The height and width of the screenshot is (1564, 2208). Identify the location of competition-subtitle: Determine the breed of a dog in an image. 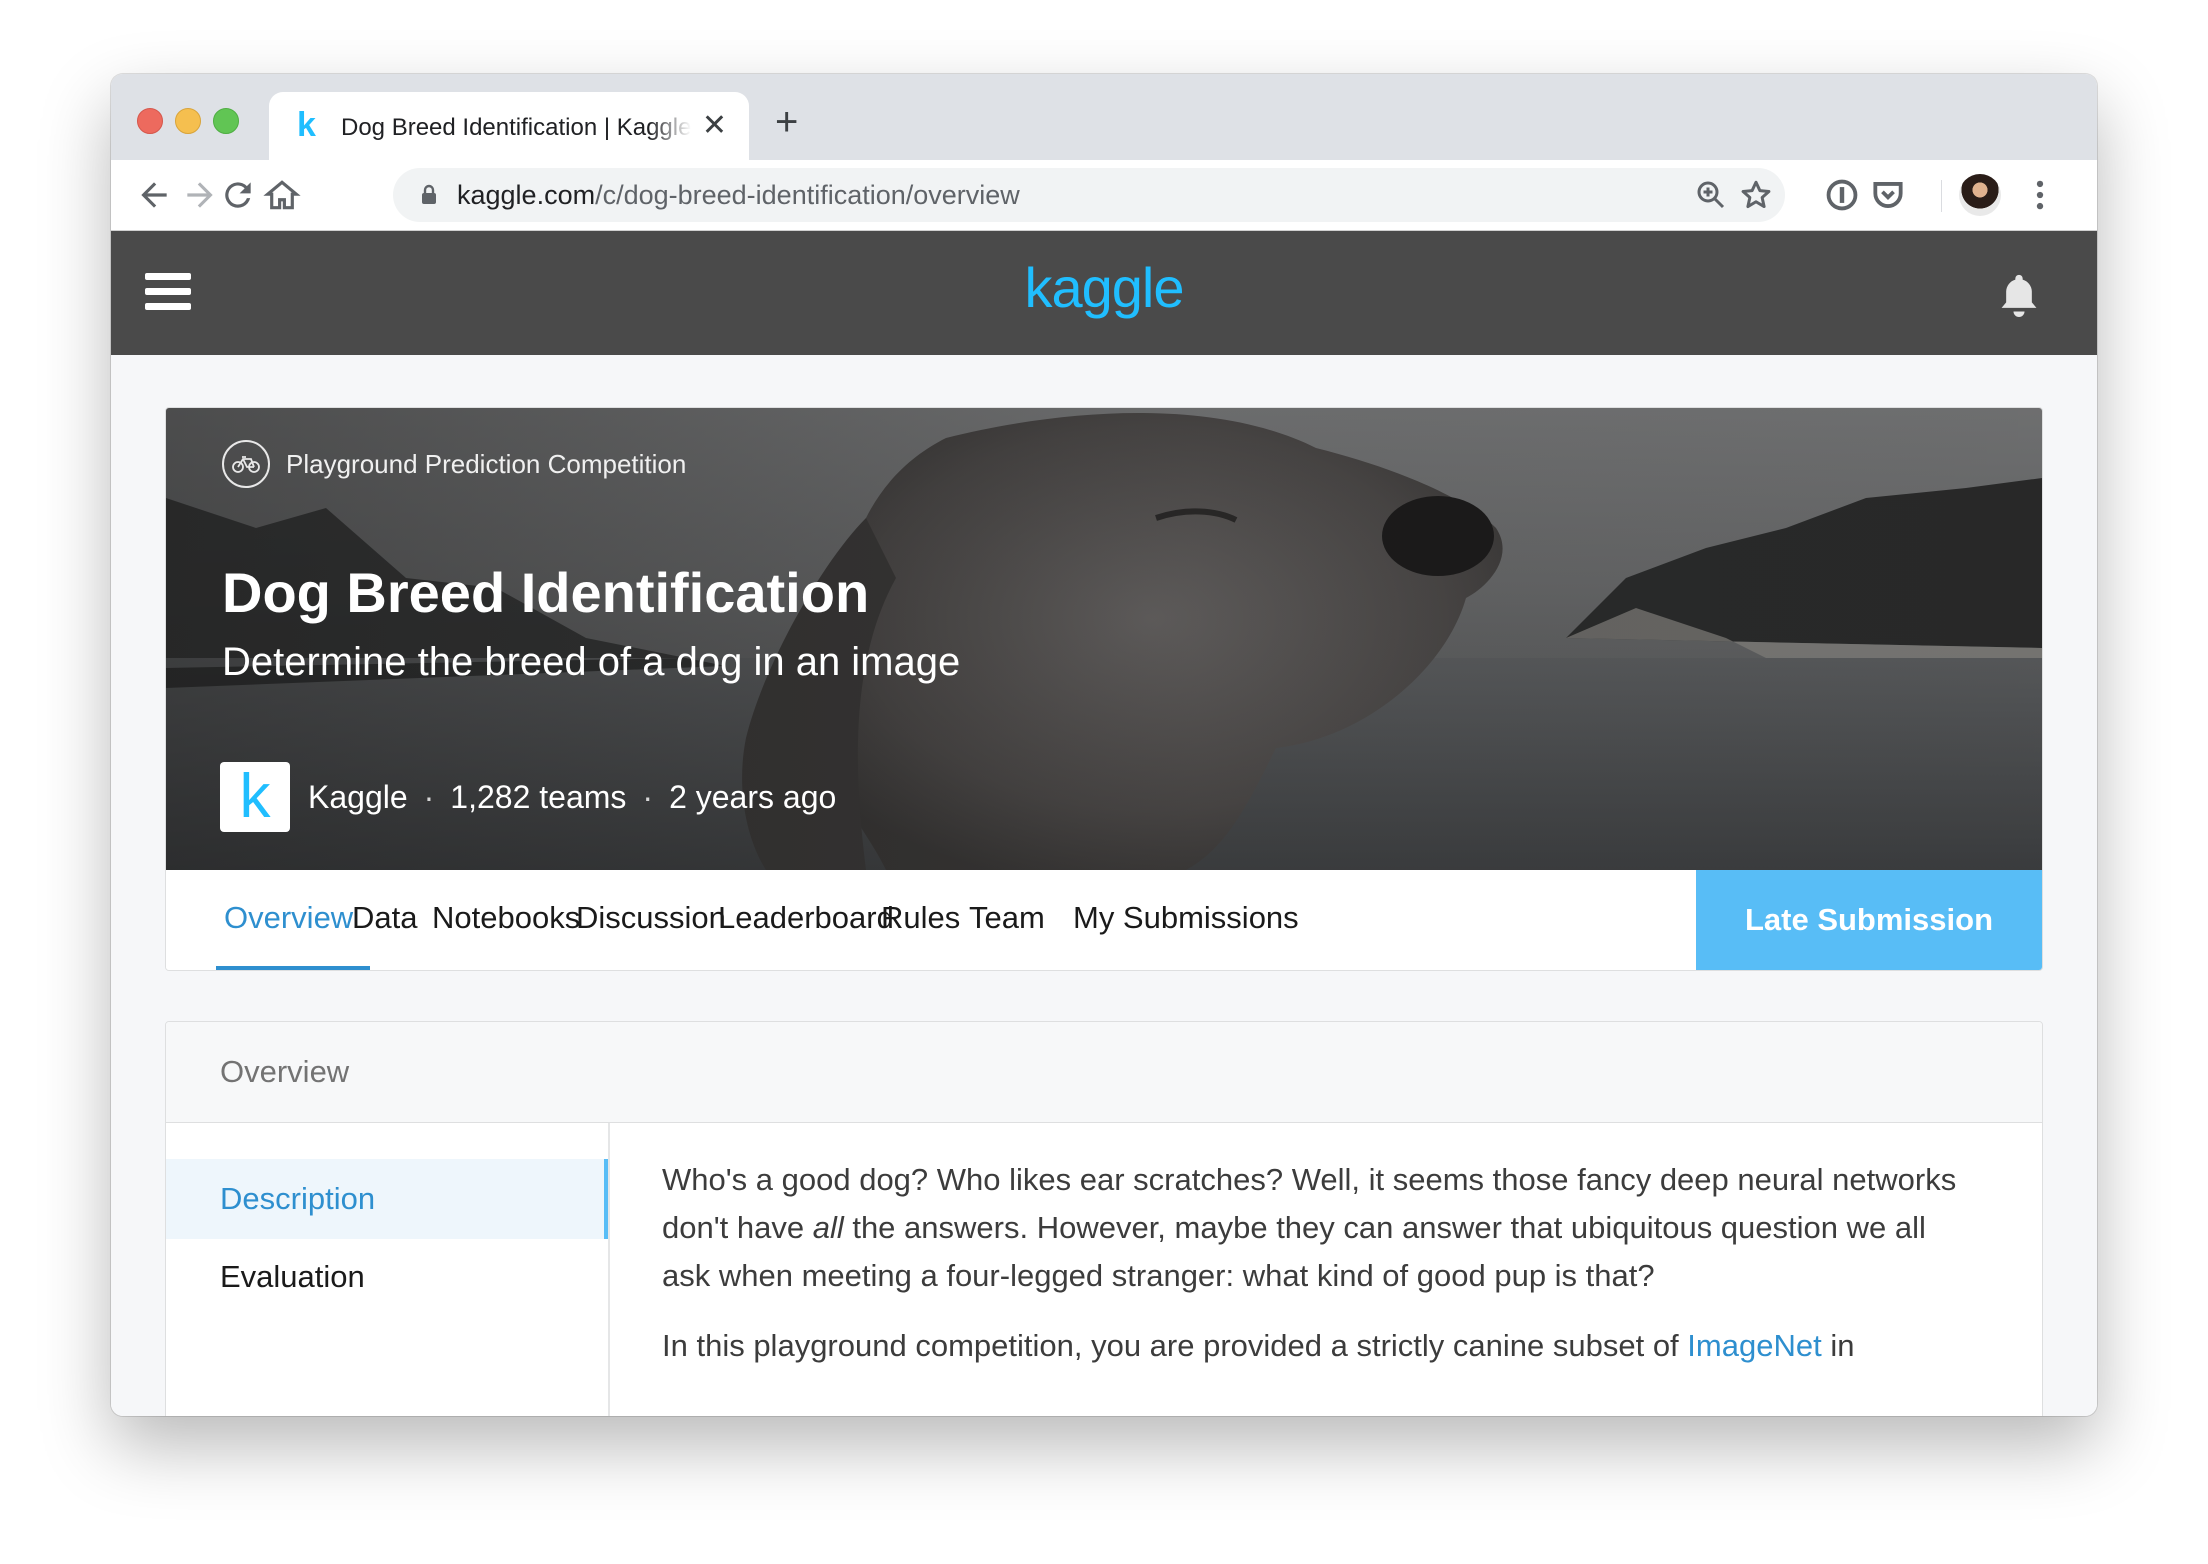
(591, 662).